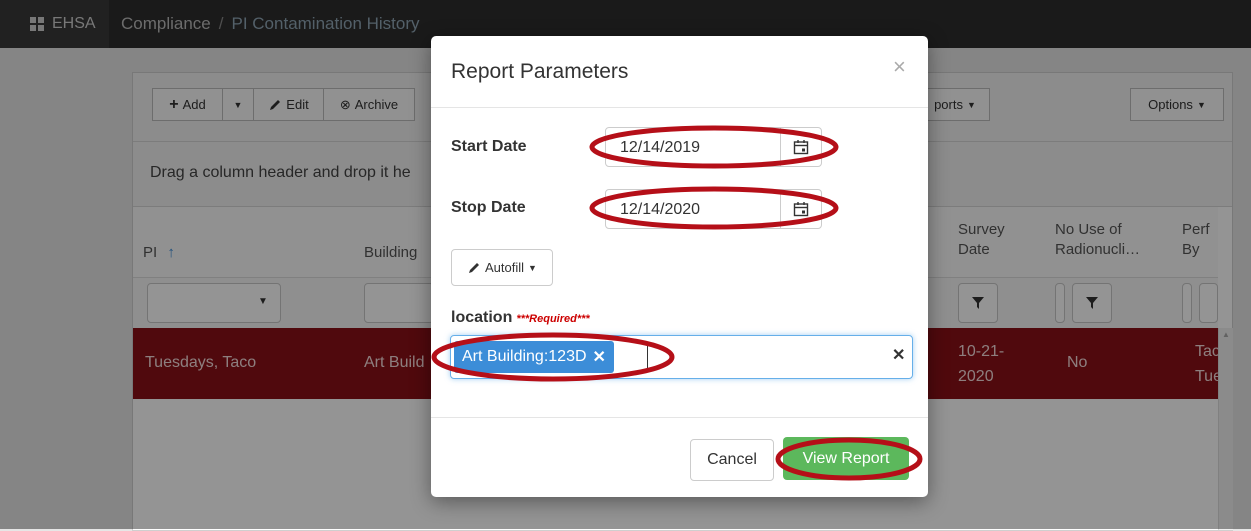 This screenshot has width=1251, height=531. I want to click on stop-date-input: 12/14/2020, so click(713, 209).